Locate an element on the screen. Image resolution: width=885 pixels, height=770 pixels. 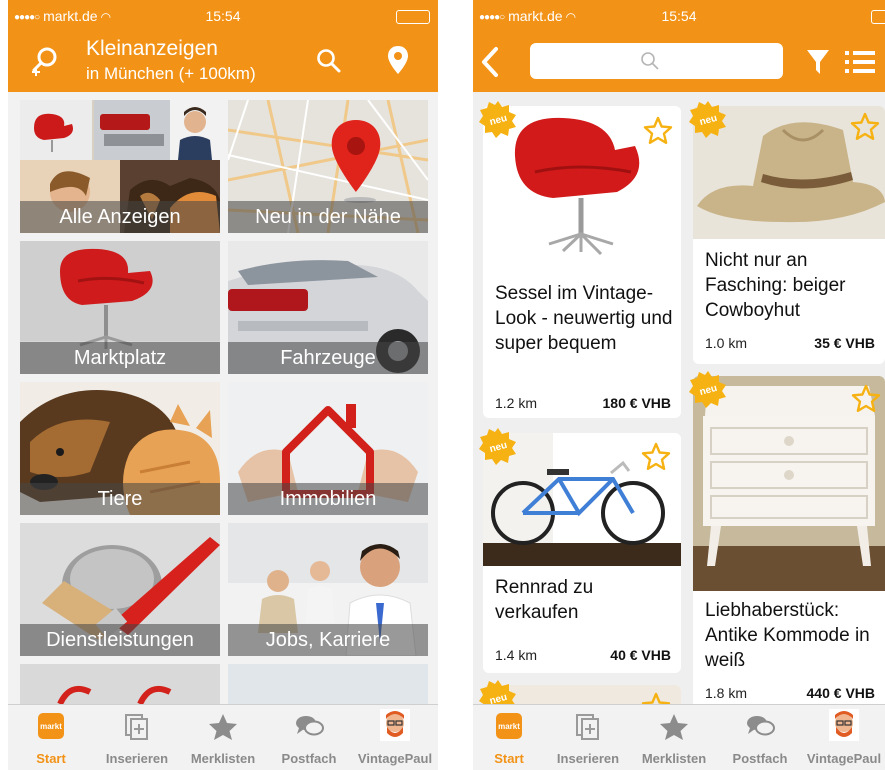
listing-price: 40 € VHB is located at coordinates (640, 655).